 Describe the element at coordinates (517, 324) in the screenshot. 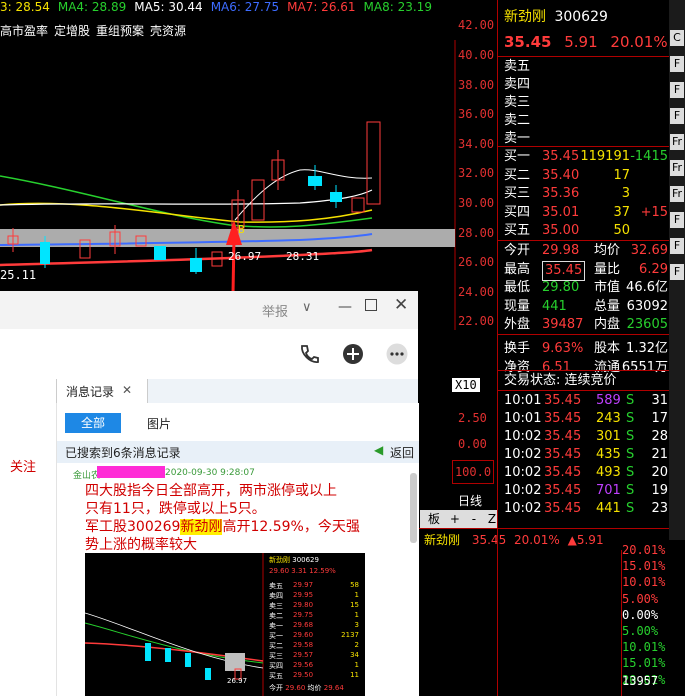

I see `stat-label: 外盘` at that location.